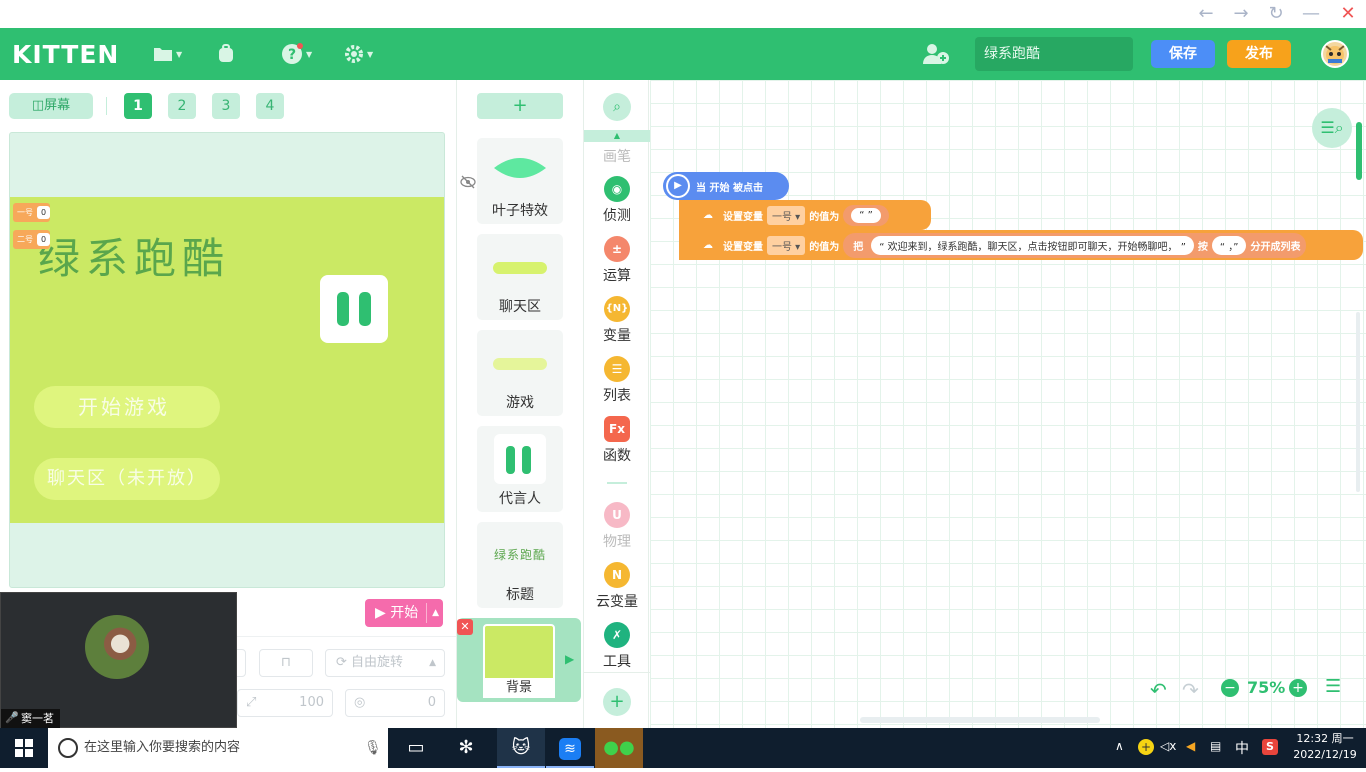 The width and height of the screenshot is (1366, 772). What do you see at coordinates (1230, 688) in the screenshot?
I see `zoom-out-button: −` at bounding box center [1230, 688].